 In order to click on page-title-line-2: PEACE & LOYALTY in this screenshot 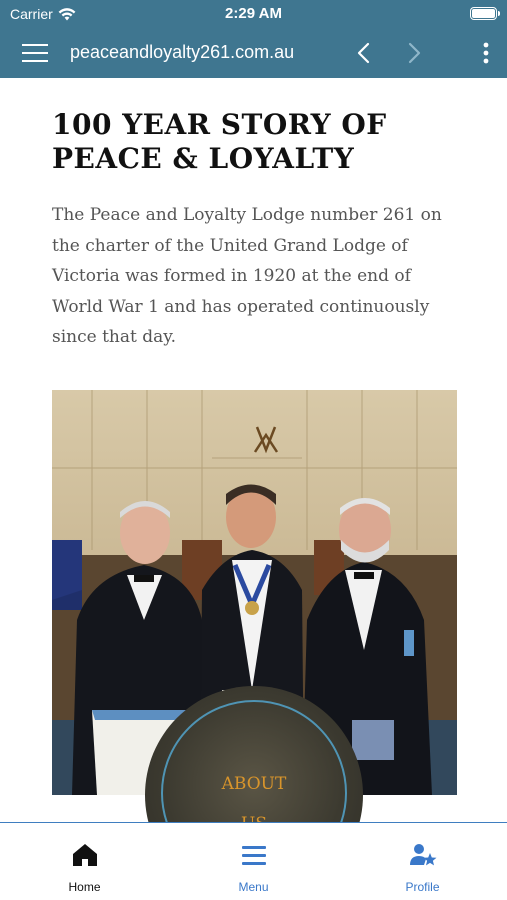, I will do `click(203, 158)`.